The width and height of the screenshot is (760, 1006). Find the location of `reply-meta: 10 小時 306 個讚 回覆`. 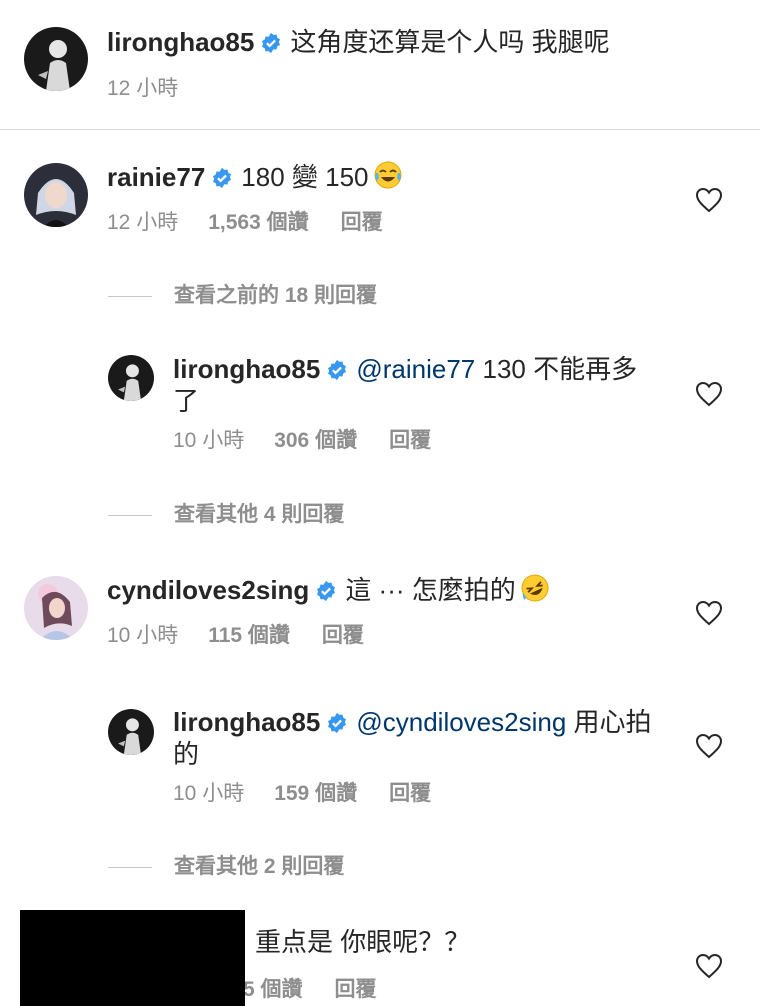

reply-meta: 10 小時 306 個讚 回覆 is located at coordinates (302, 441).